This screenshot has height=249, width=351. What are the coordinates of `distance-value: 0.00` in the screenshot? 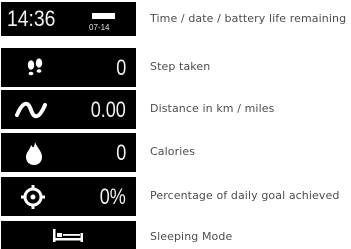 It's located at (108, 109).